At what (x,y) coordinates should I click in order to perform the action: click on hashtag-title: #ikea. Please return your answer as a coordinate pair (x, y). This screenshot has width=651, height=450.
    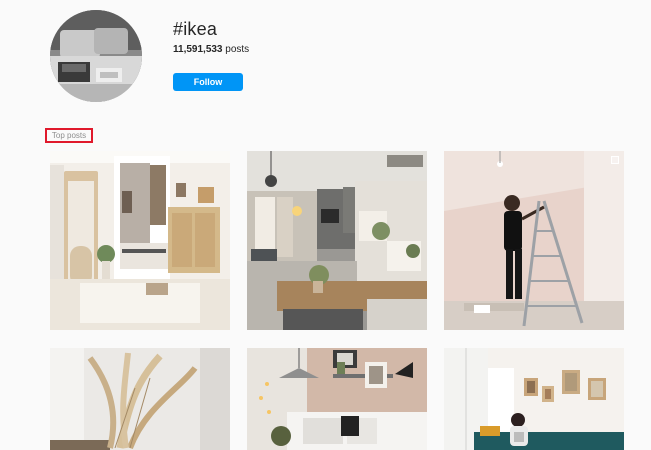
    Looking at the image, I should click on (195, 29).